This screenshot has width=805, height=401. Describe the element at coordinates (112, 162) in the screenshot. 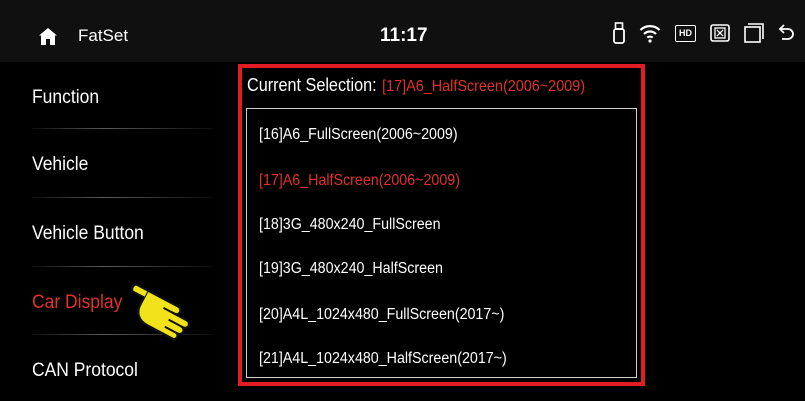

I see `sidebar-item-vehicle: Vehicle` at that location.